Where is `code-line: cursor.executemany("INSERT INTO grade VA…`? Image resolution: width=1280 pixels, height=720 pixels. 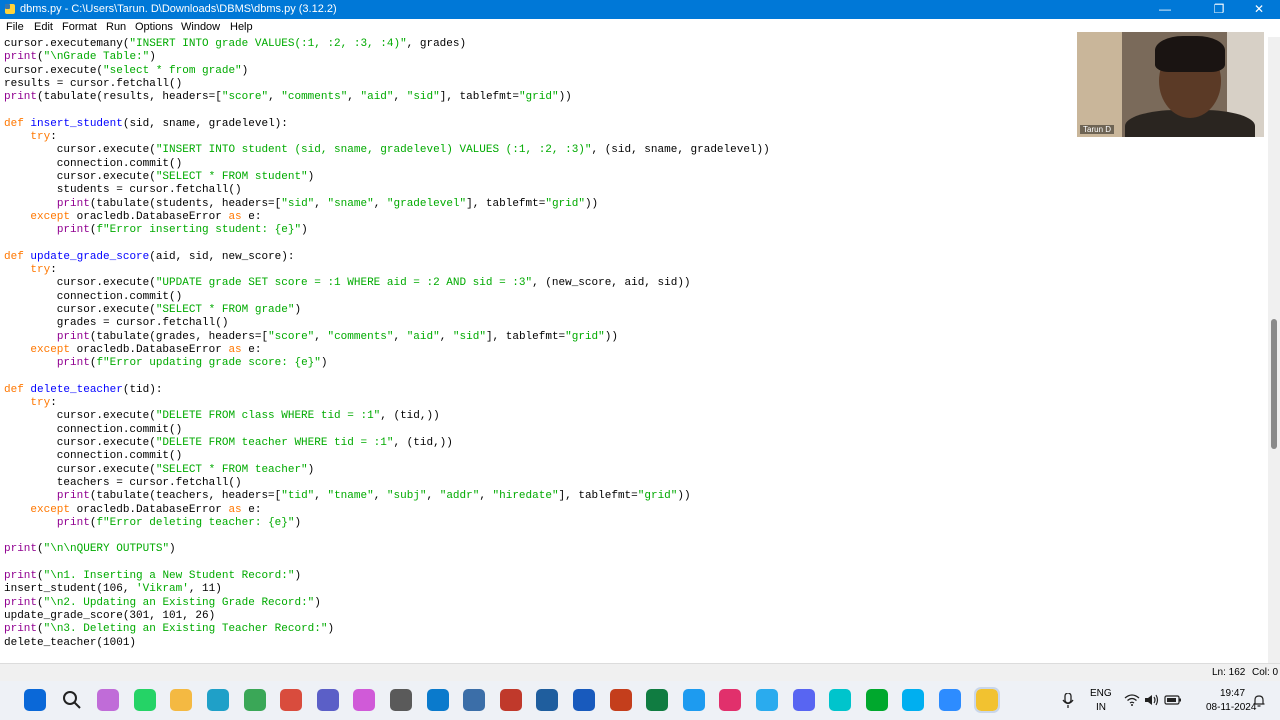
code-line: cursor.executemany("INSERT INTO grade VA… is located at coordinates (235, 44).